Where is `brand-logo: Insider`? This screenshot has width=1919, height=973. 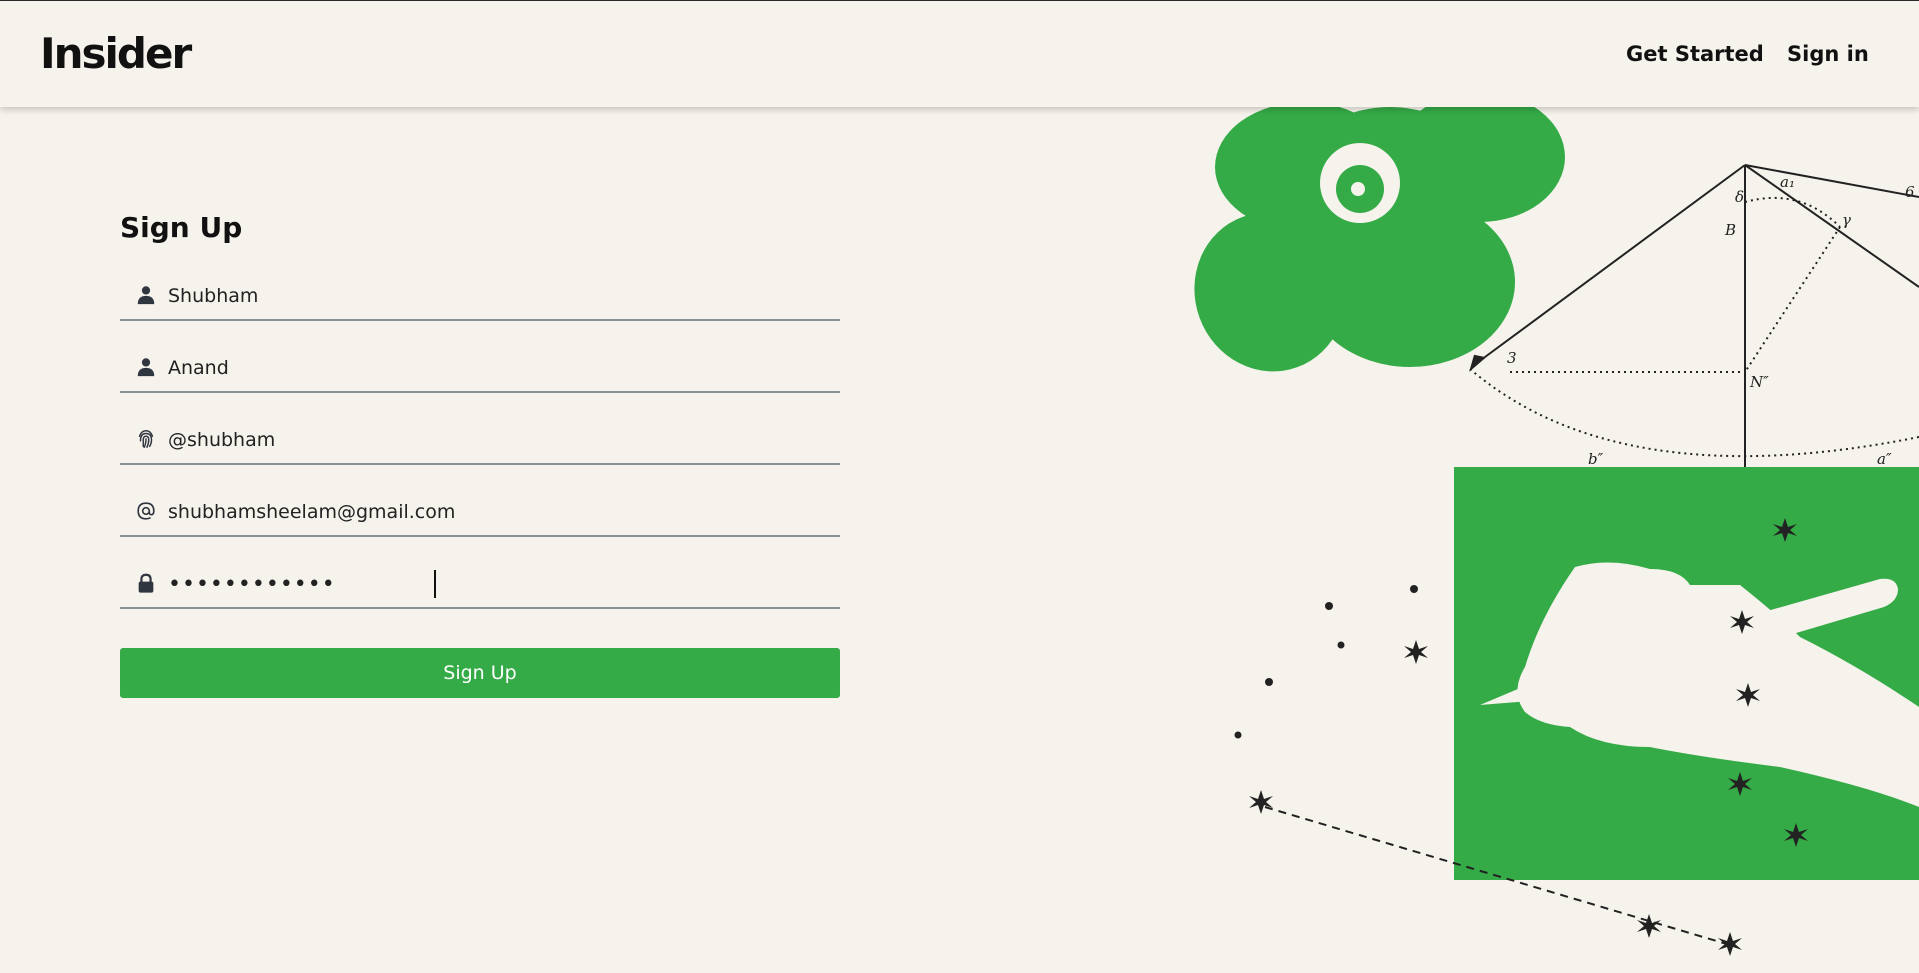
brand-logo: Insider is located at coordinates (116, 53).